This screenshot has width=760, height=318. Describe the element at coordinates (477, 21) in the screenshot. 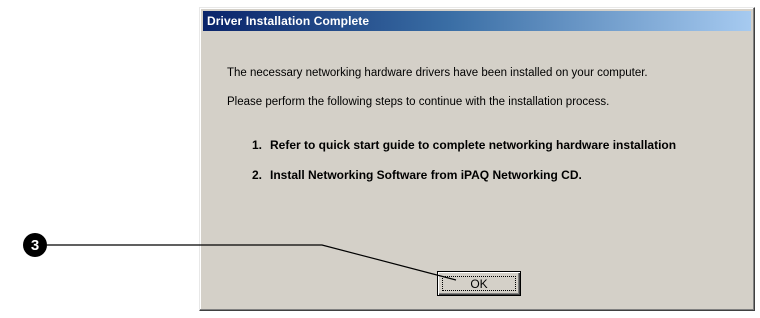

I see `dialog-titlebar: Driver Installation Complete` at that location.